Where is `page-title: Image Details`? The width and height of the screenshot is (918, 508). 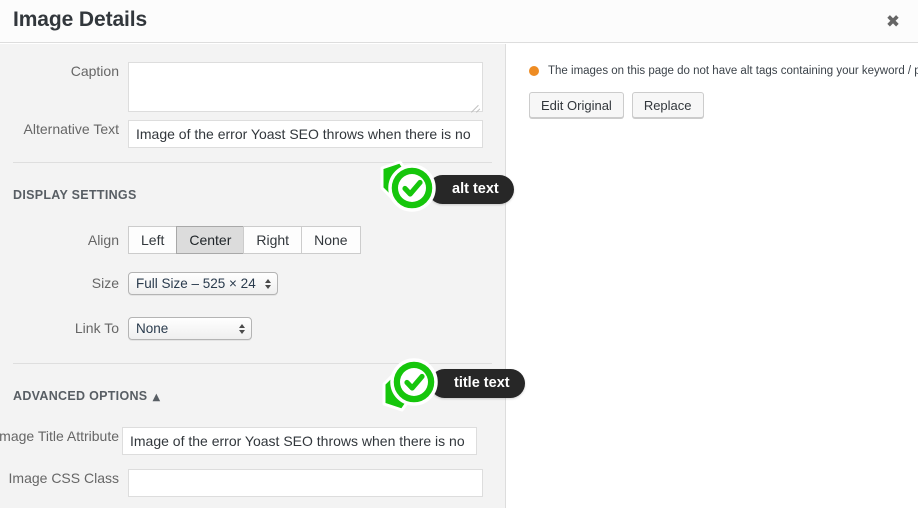 page-title: Image Details is located at coordinates (80, 19).